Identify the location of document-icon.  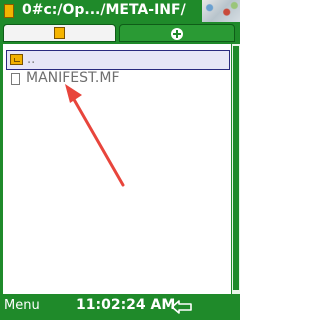
(59, 33).